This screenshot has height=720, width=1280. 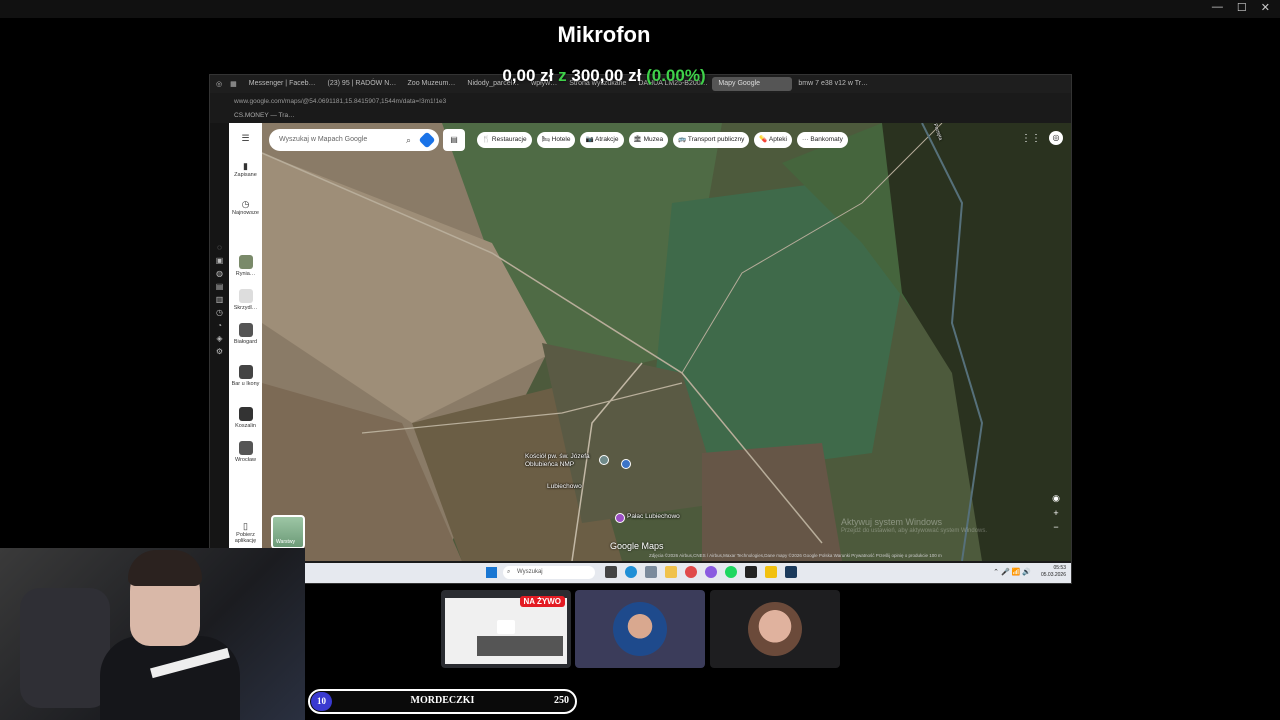 What do you see at coordinates (288, 532) in the screenshot?
I see `layers-thumbnail: Warstwy` at bounding box center [288, 532].